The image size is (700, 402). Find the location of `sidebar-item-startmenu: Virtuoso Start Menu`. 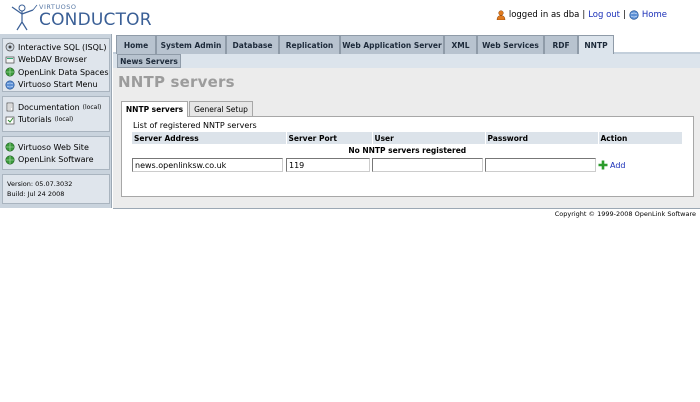

sidebar-item-startmenu: Virtuoso Start Menu is located at coordinates (56, 85).